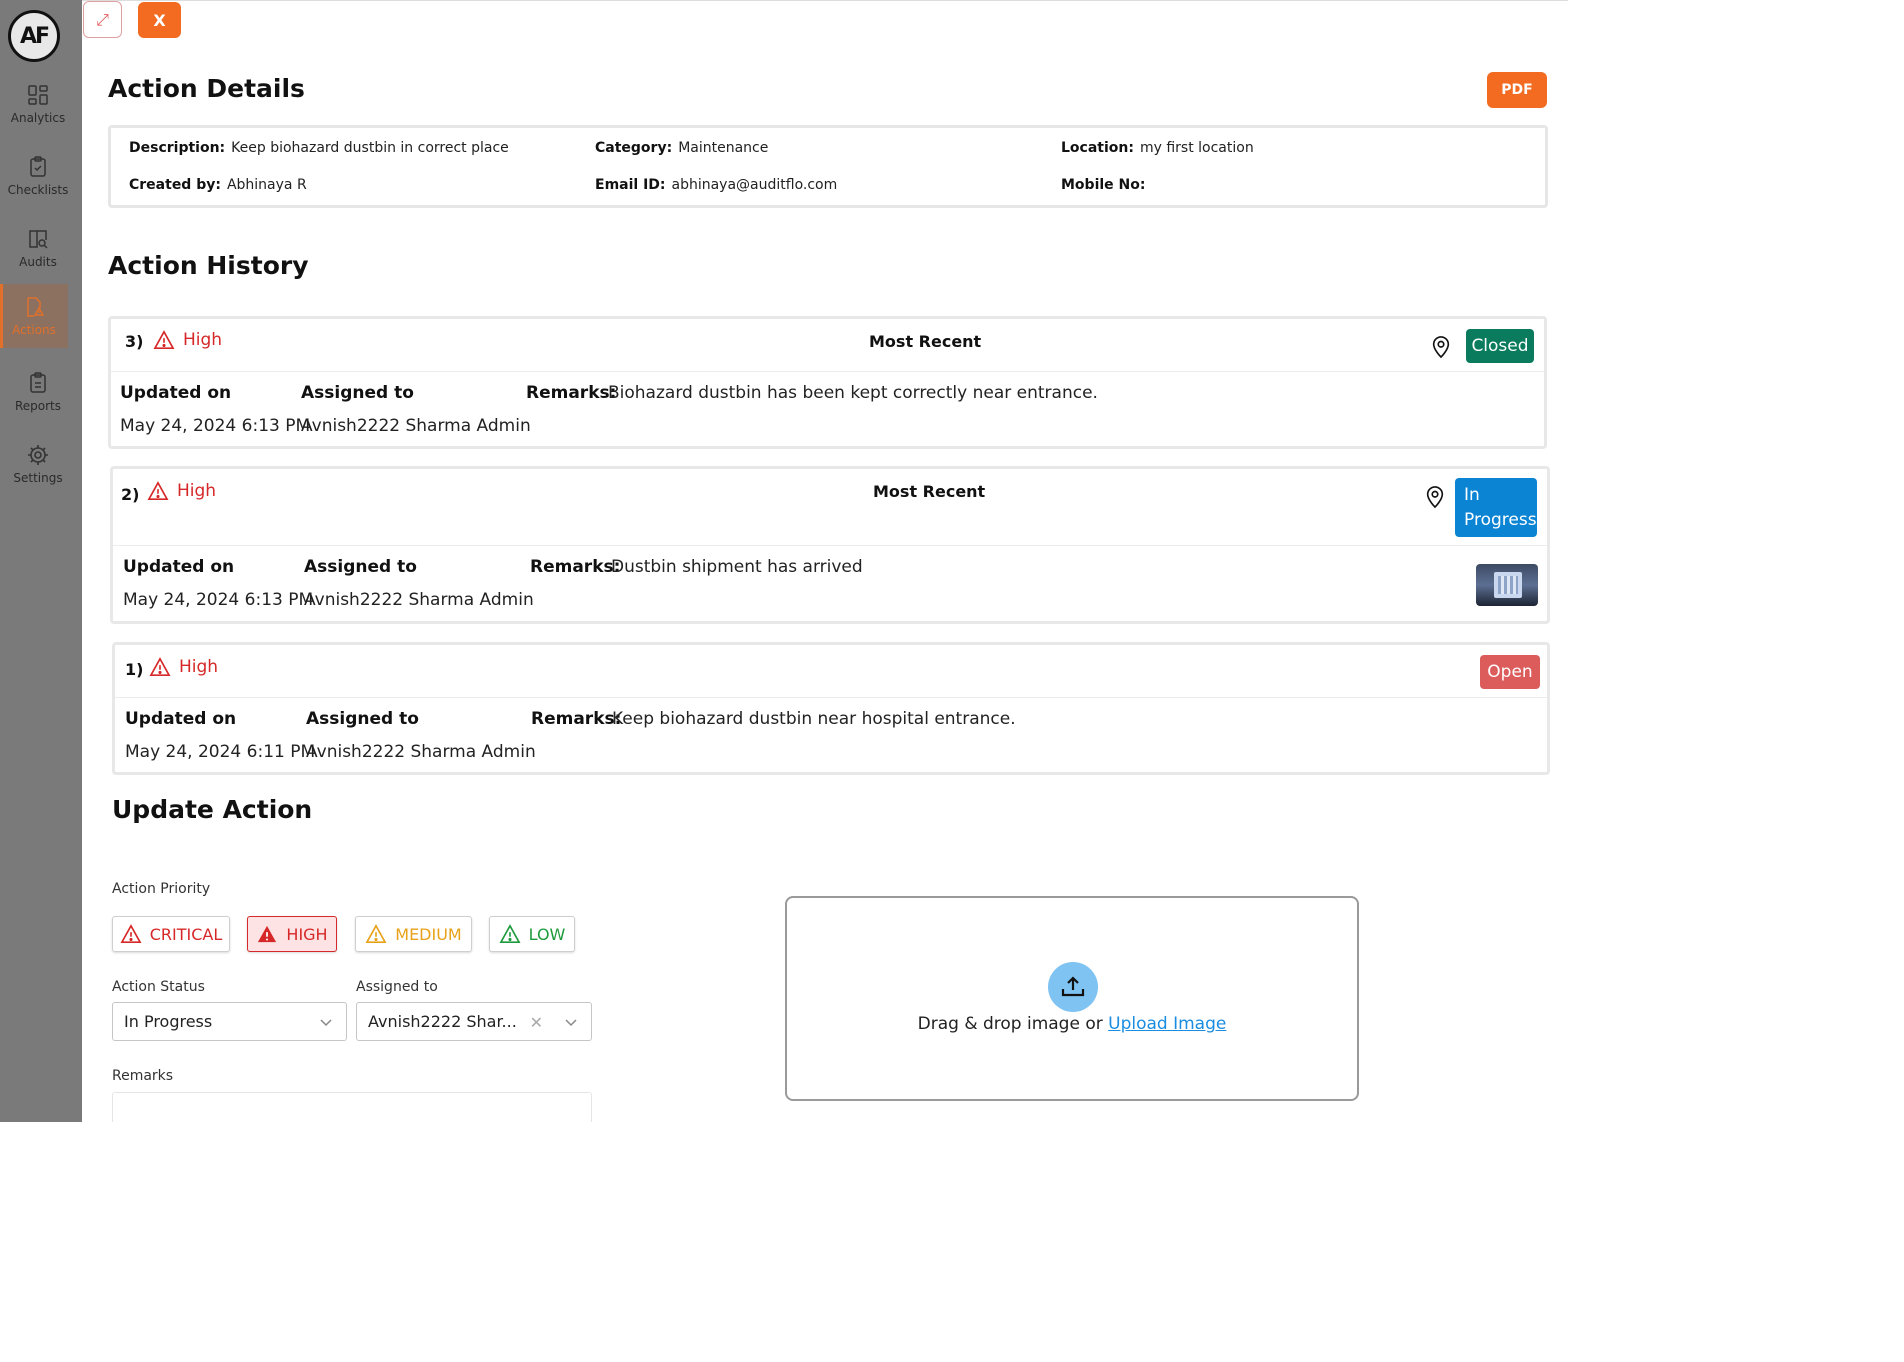 The height and width of the screenshot is (1362, 1904). I want to click on entry-number: 2), so click(130, 494).